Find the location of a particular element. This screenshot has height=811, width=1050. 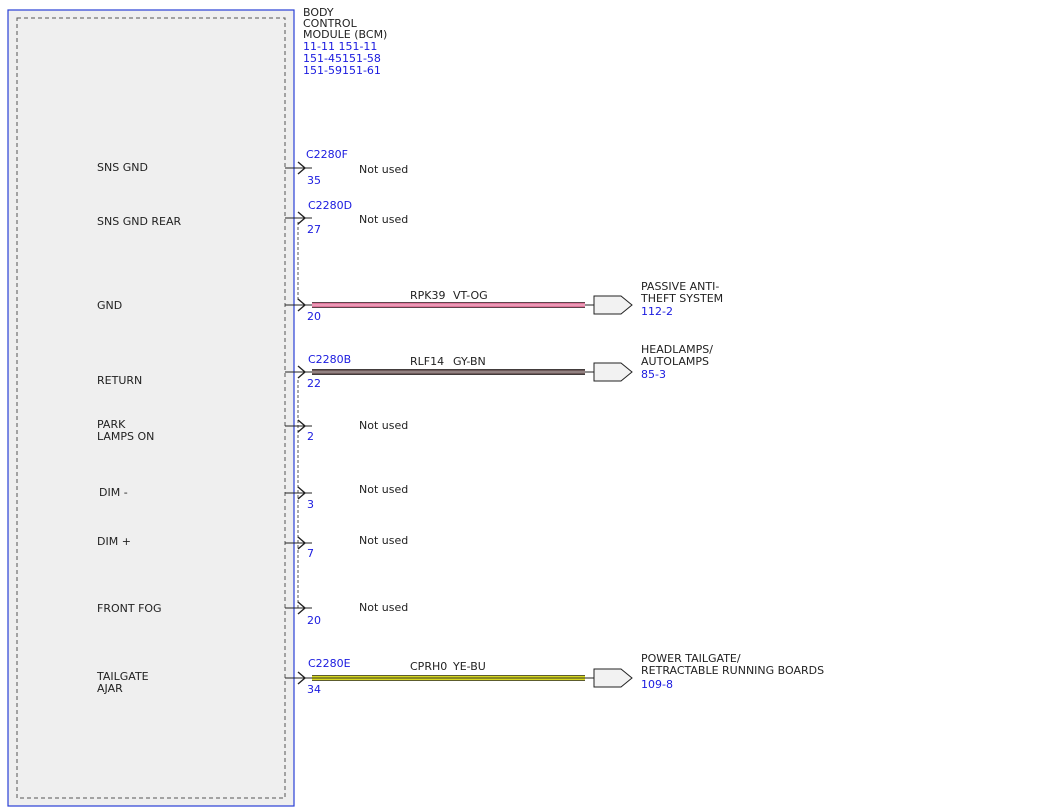

wire-color-gnd: VT-OG is located at coordinates (470, 295).